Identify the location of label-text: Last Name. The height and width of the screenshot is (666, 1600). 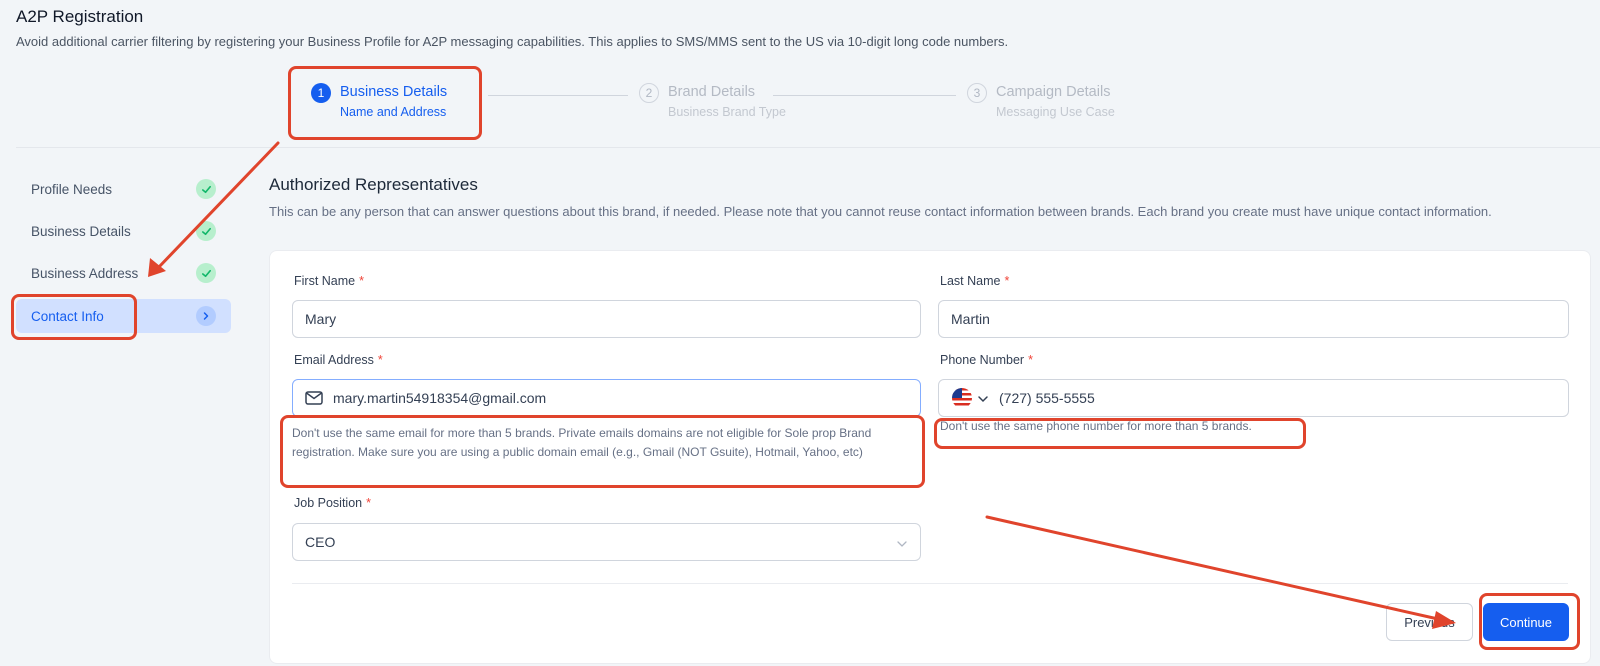
(970, 281).